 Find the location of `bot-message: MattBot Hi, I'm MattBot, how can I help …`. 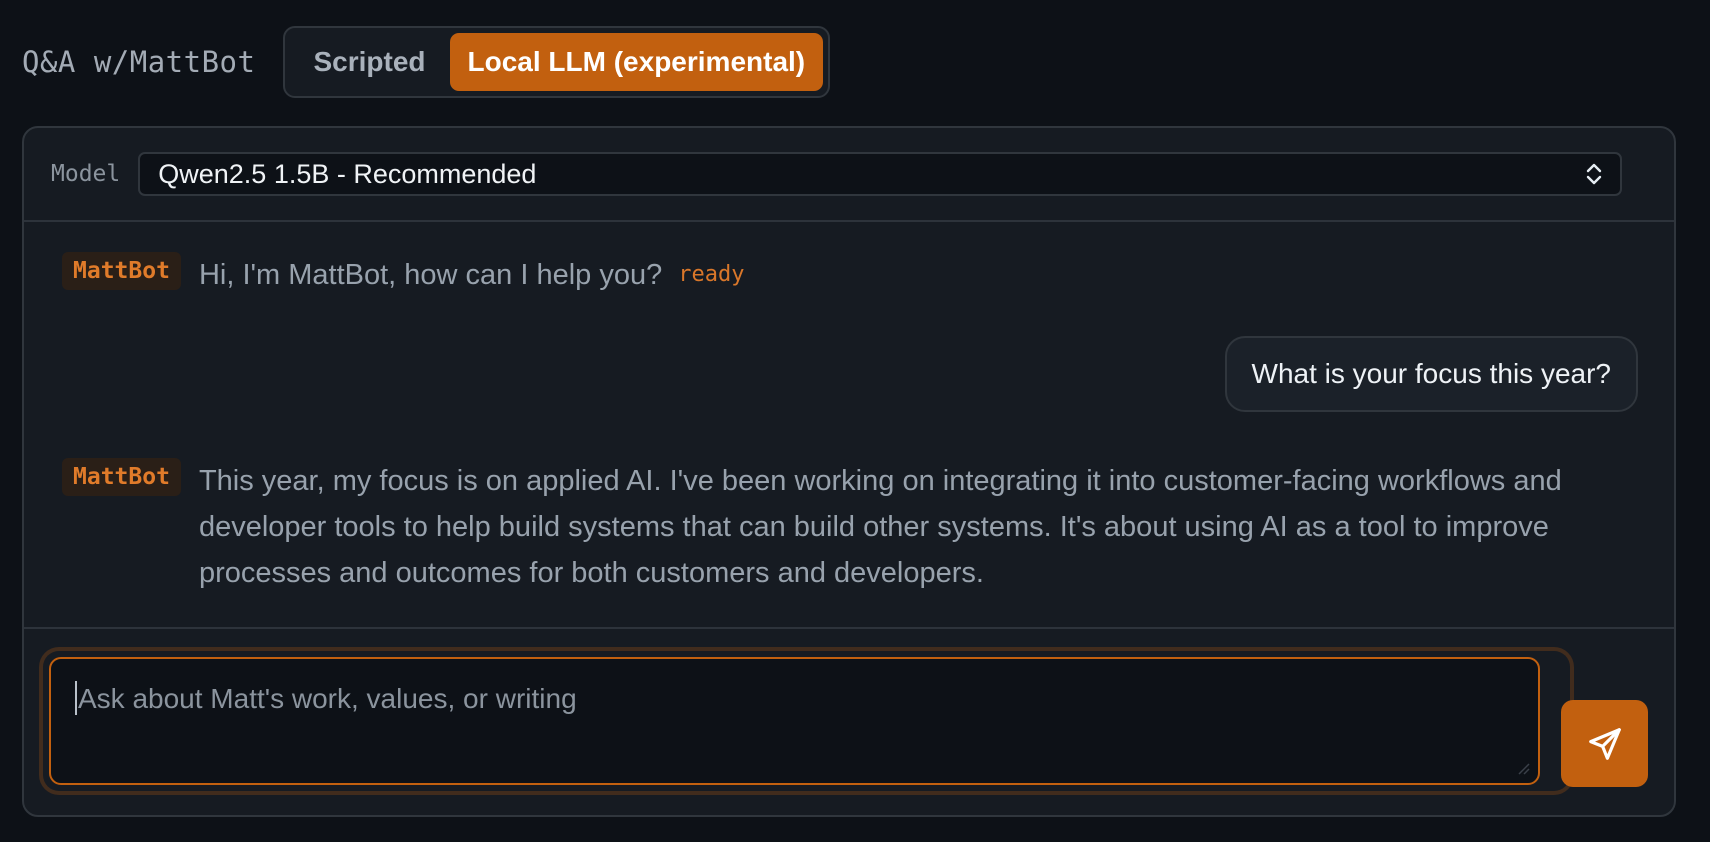

bot-message: MattBot Hi, I'm MattBot, how can I help … is located at coordinates (403, 275).